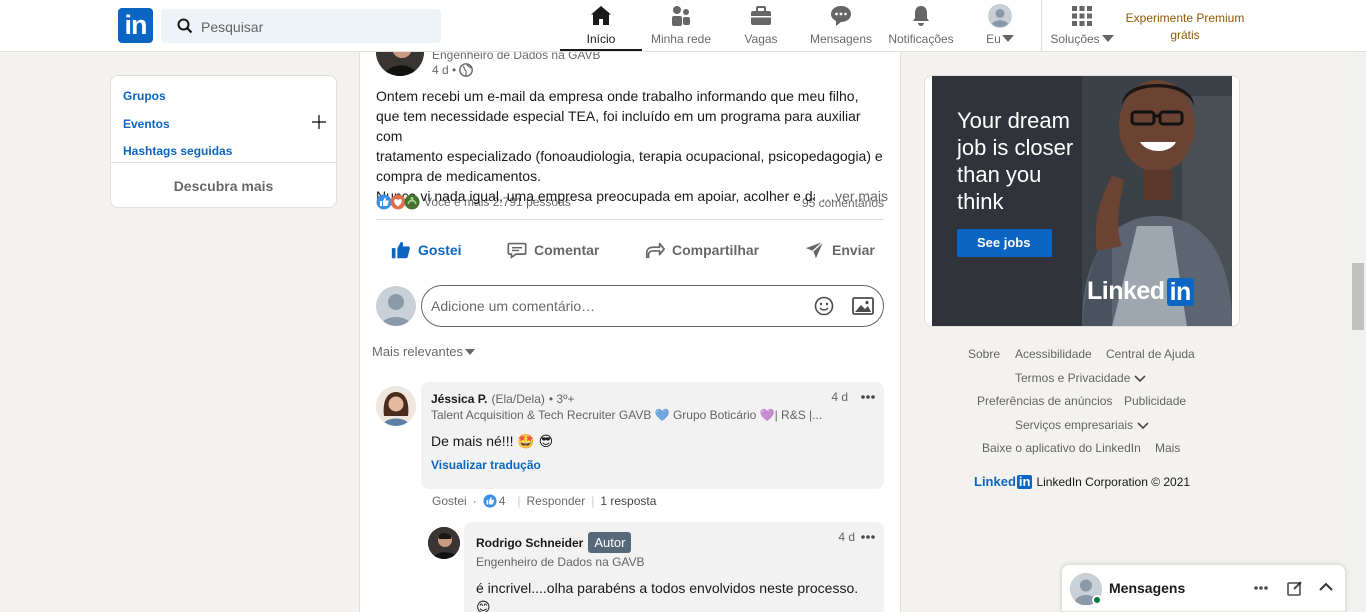 This screenshot has width=1366, height=612. What do you see at coordinates (1015, 161) in the screenshot?
I see `ad-headline: Your dream job is closer than you think` at bounding box center [1015, 161].